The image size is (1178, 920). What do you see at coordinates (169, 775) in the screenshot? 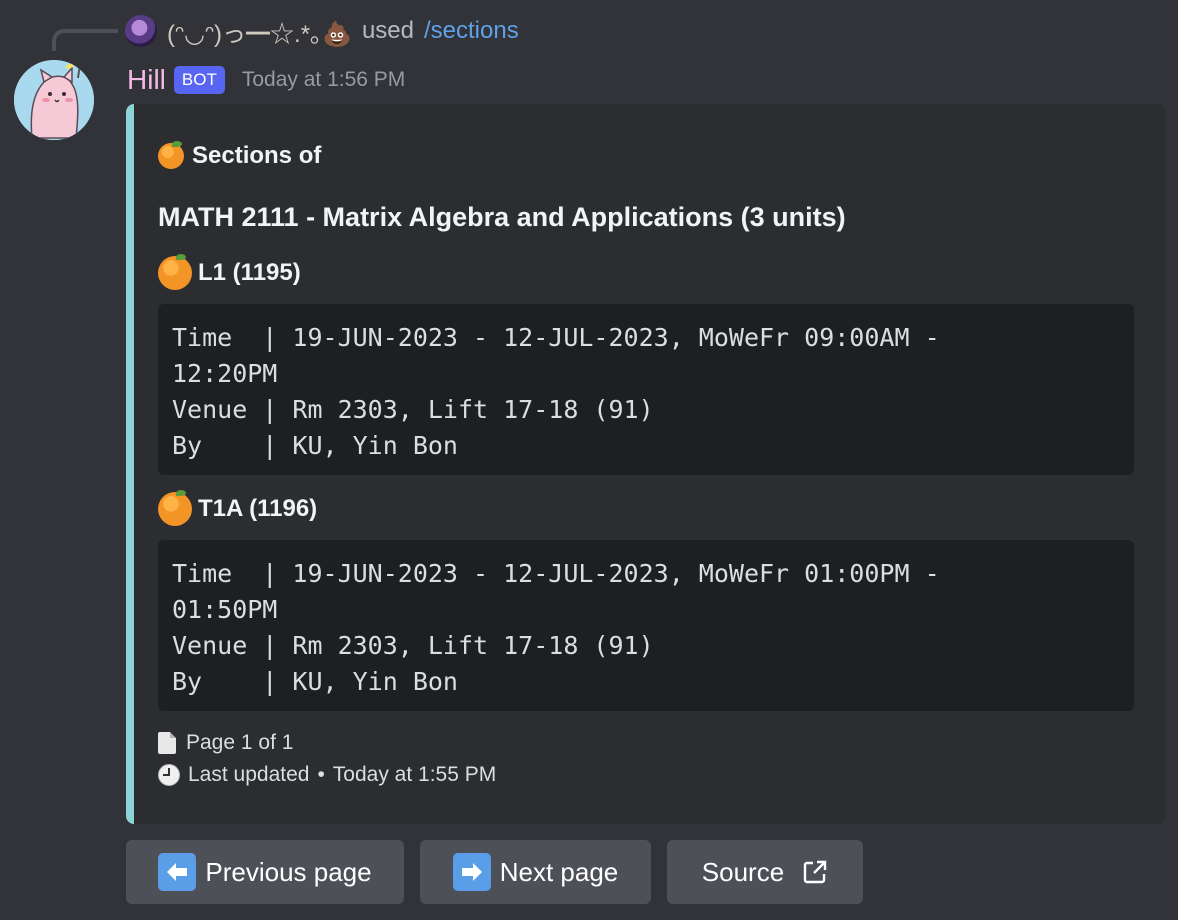
I see `clock-icon` at bounding box center [169, 775].